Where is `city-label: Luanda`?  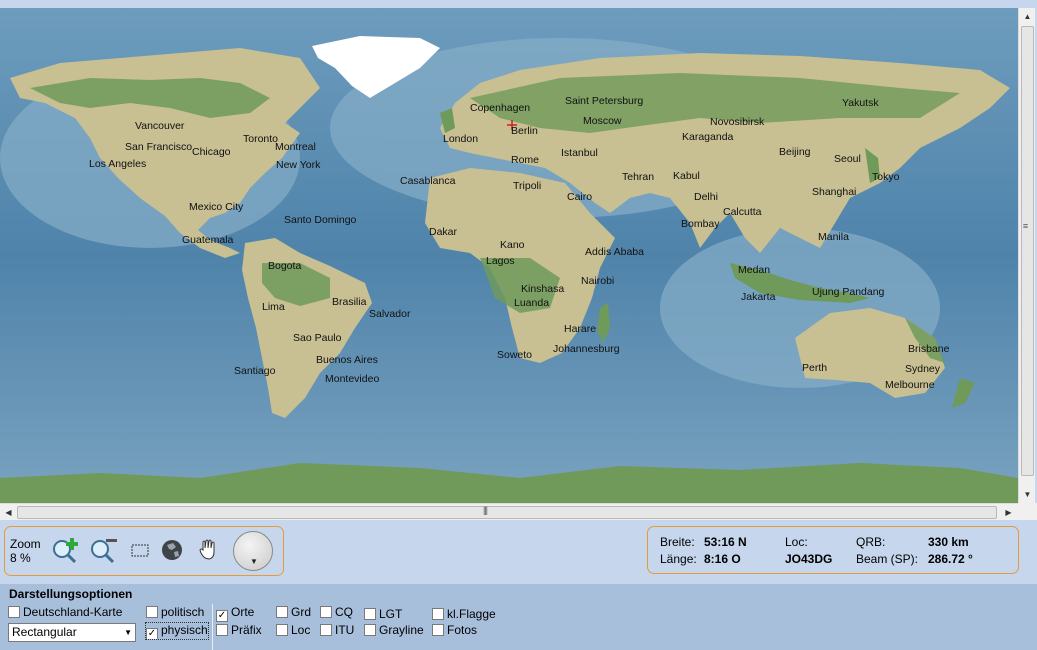
city-label: Luanda is located at coordinates (532, 303).